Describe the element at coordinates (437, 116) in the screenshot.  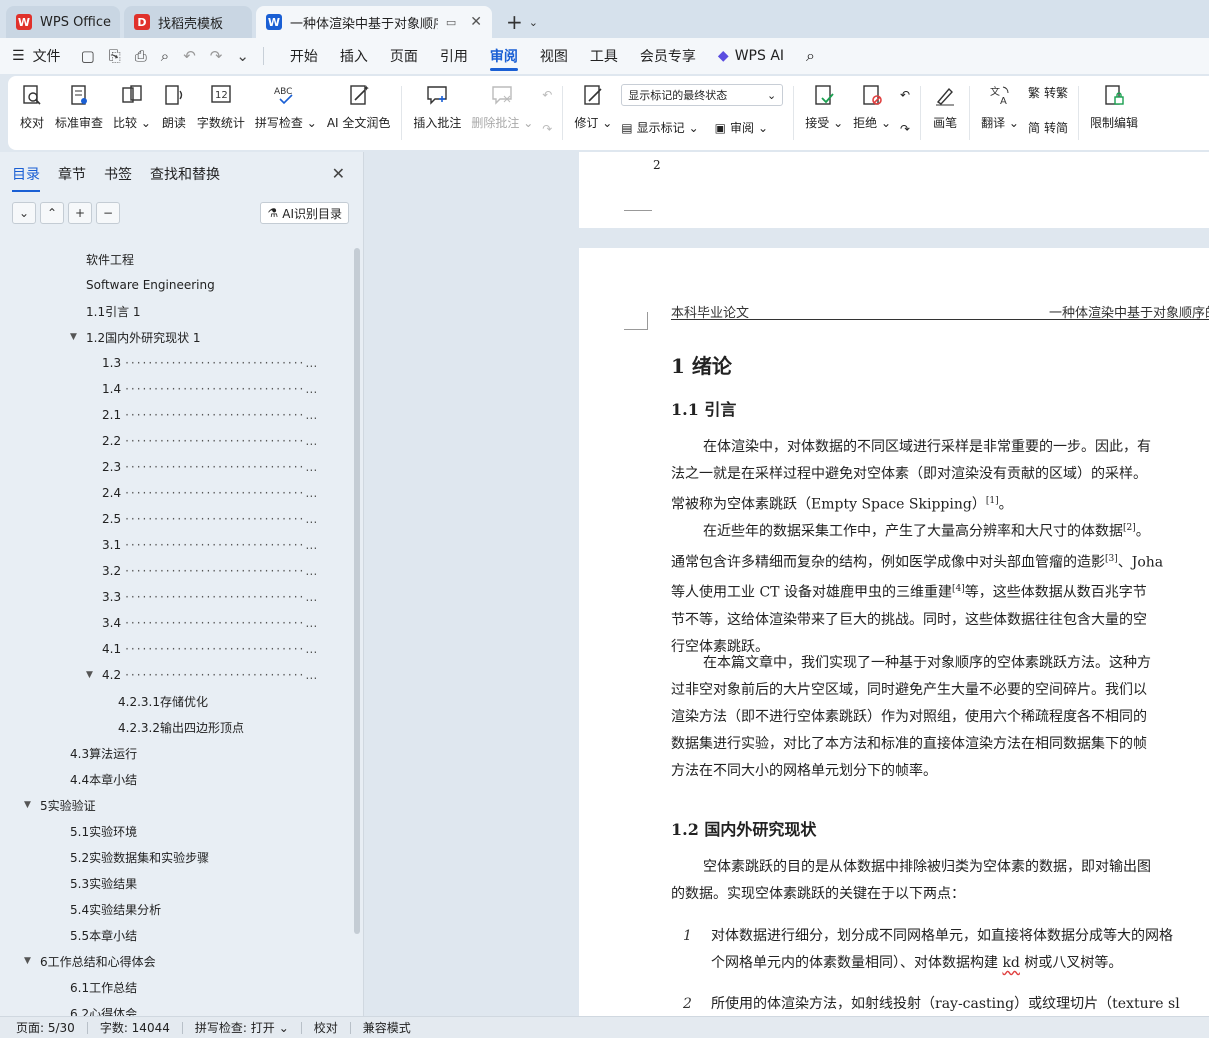
I see `insert-comment-button: 插入批注` at that location.